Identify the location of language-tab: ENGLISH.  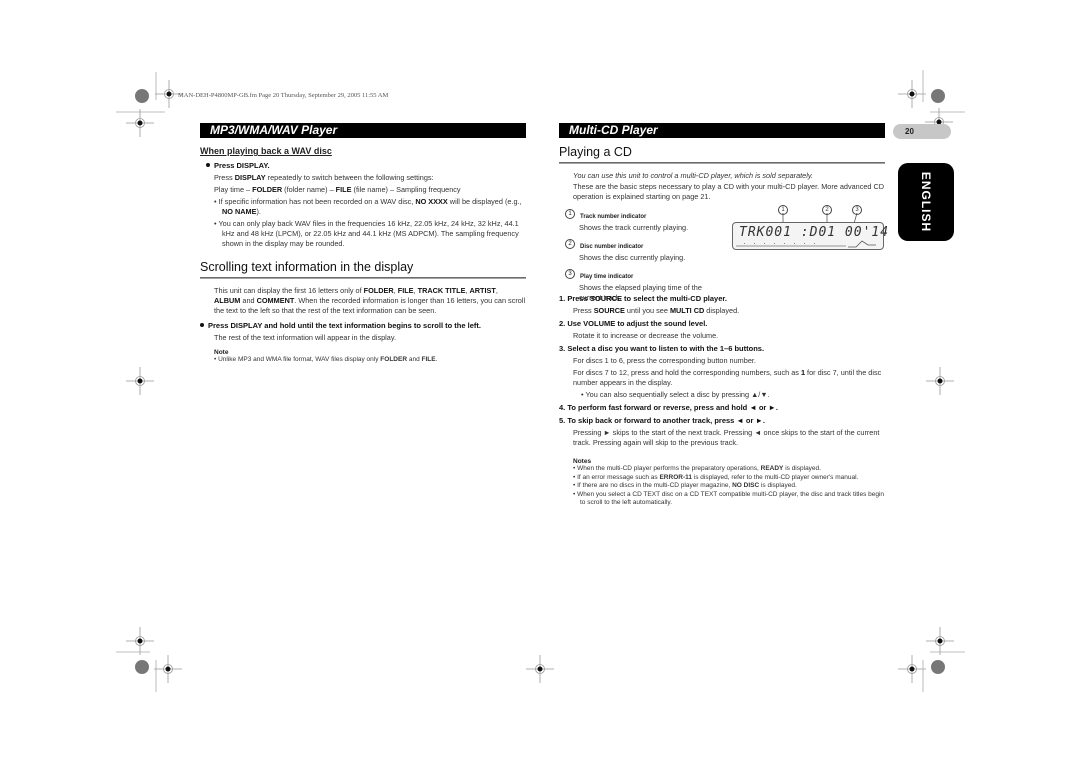
(926, 202).